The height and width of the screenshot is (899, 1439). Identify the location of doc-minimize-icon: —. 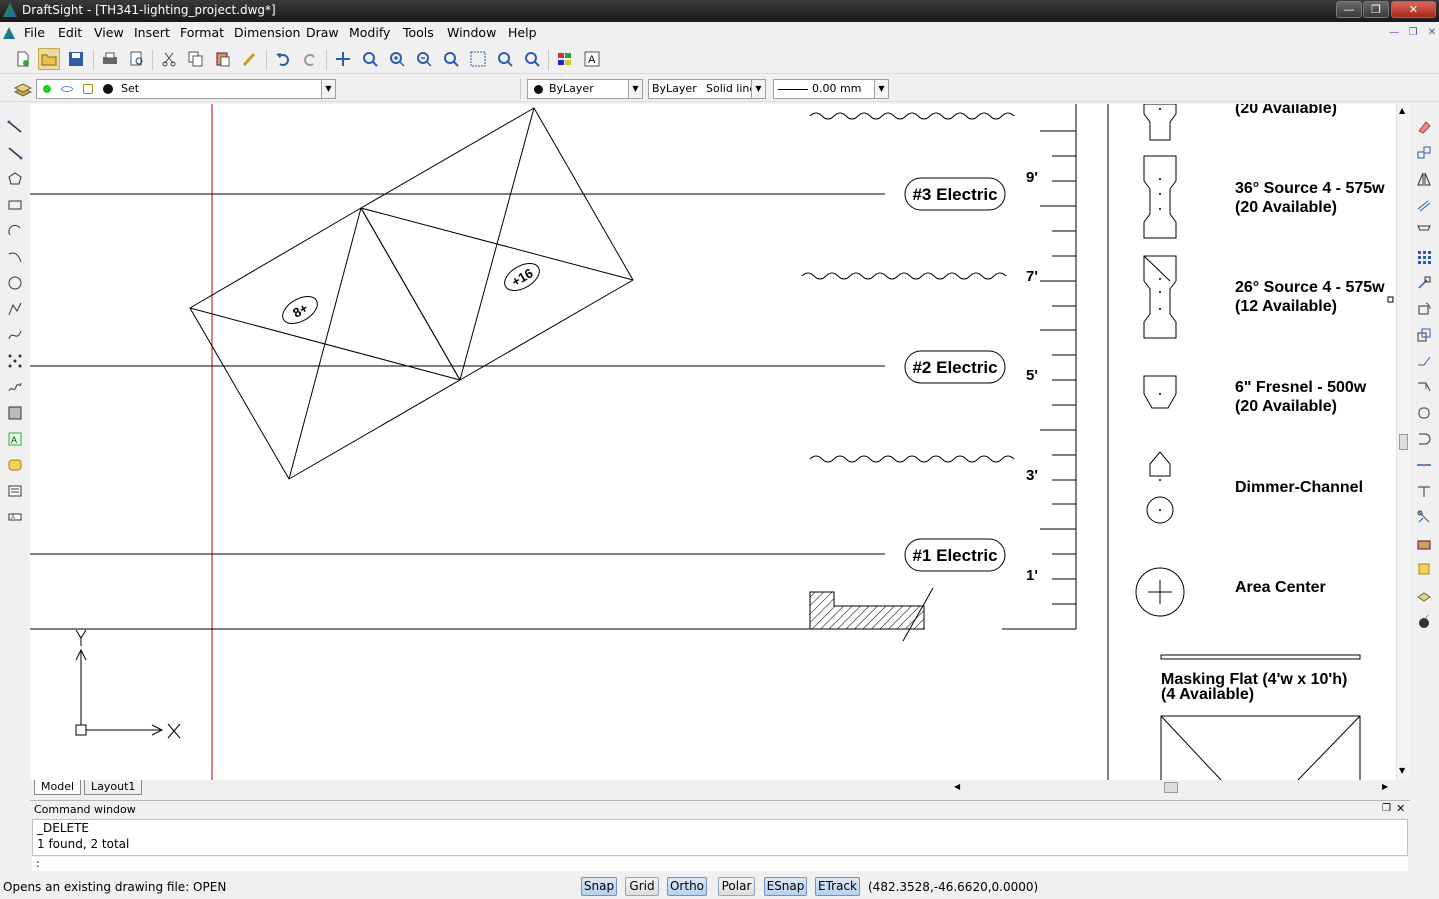
(1394, 33).